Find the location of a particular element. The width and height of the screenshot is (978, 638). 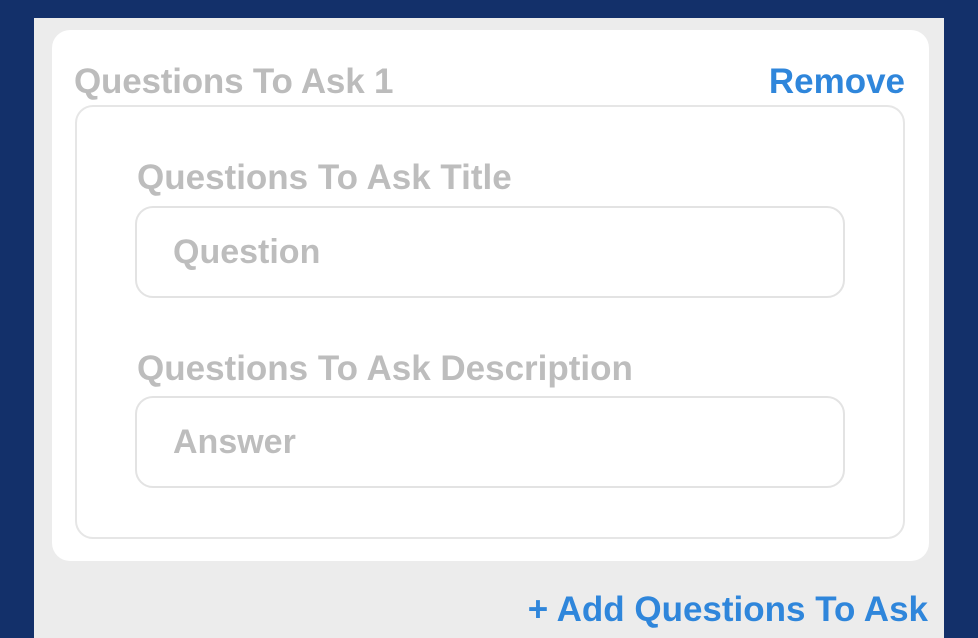

remove-question-button: Remove is located at coordinates (837, 82).